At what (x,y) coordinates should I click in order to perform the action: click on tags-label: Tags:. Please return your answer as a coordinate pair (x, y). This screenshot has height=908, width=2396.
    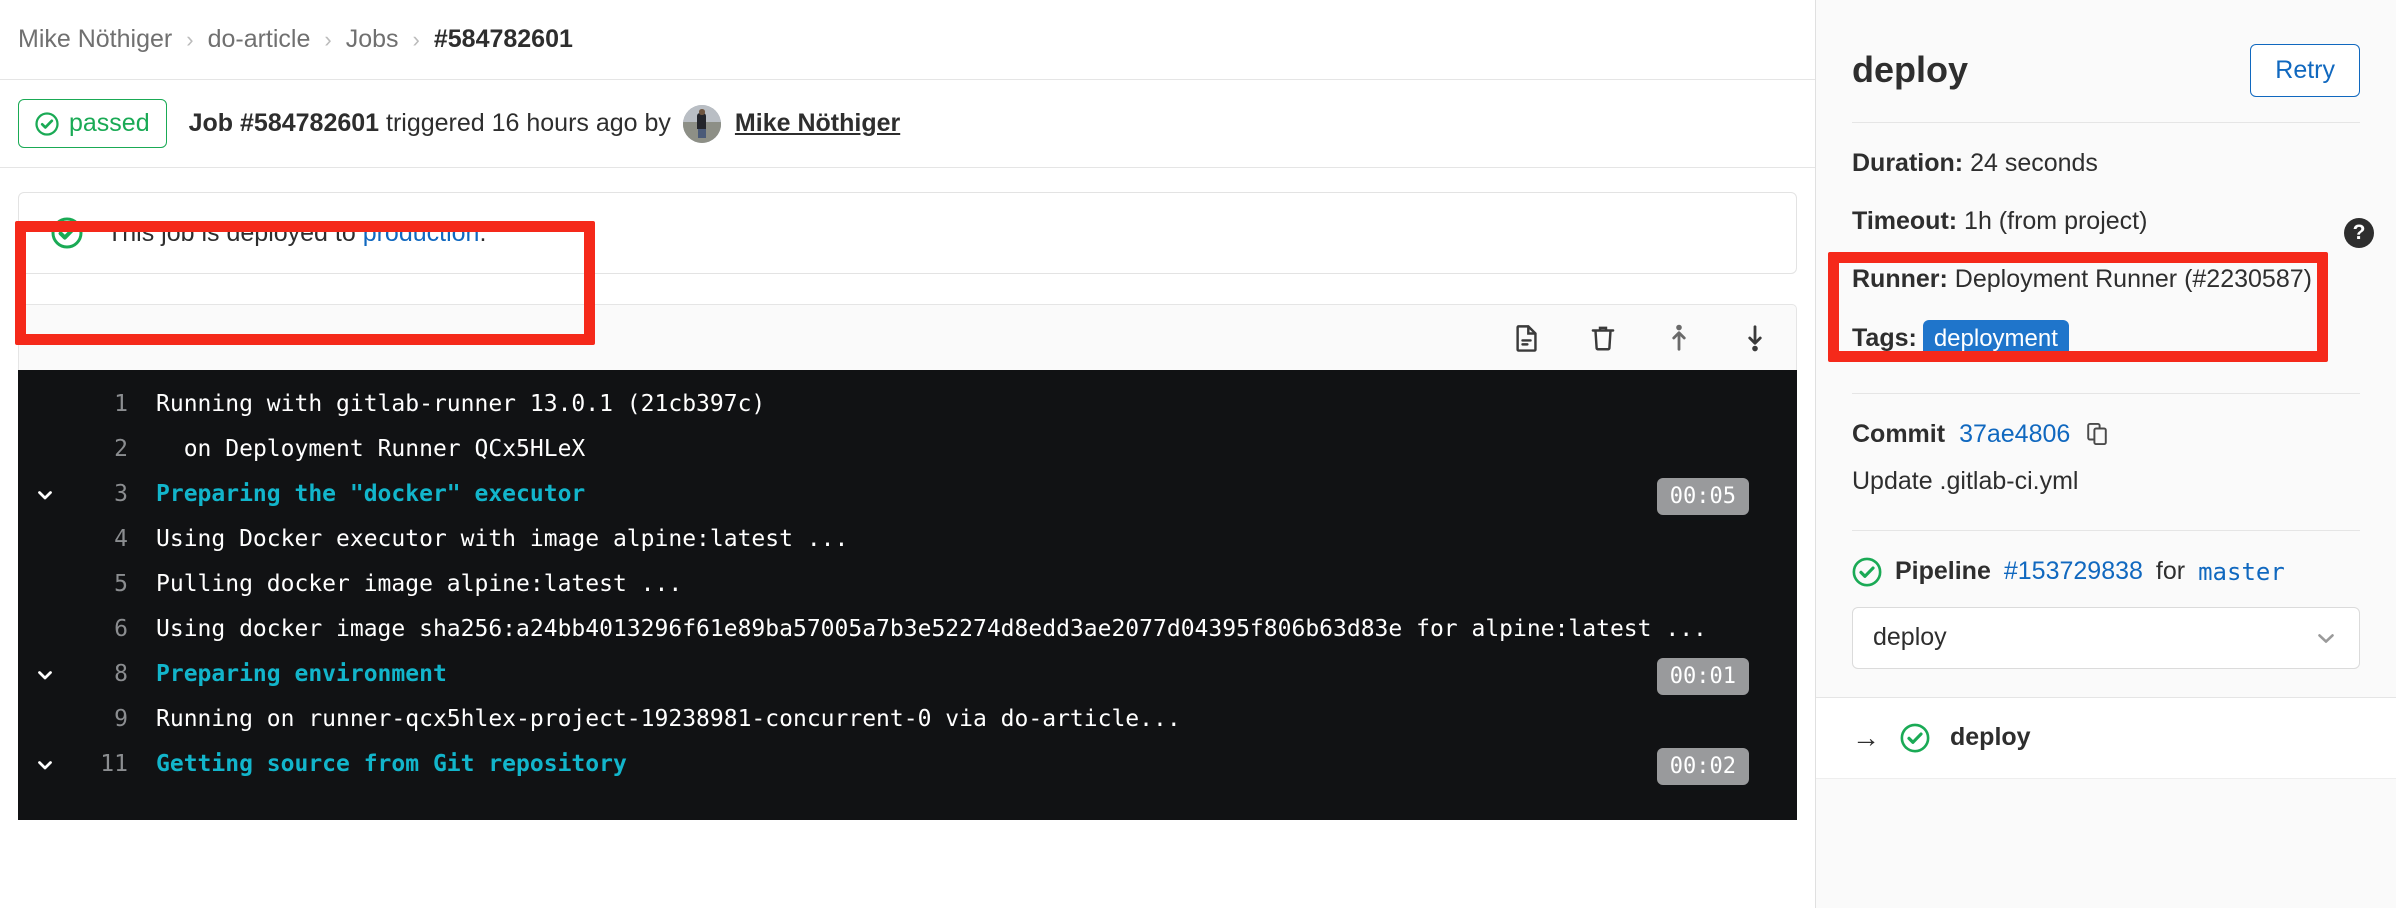
    Looking at the image, I should click on (1884, 338).